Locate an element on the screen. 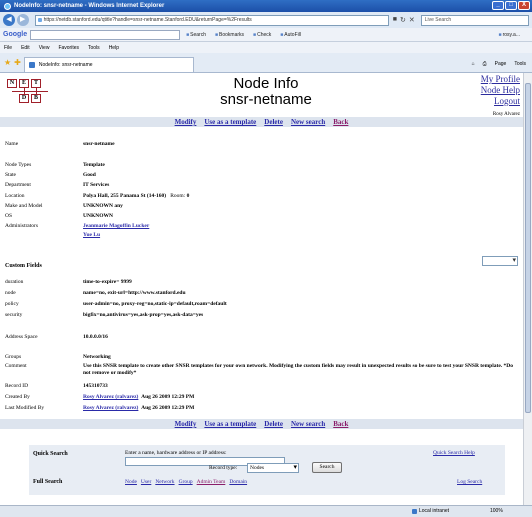 The height and width of the screenshot is (517, 532). log-search-link: Log Search is located at coordinates (469, 482).